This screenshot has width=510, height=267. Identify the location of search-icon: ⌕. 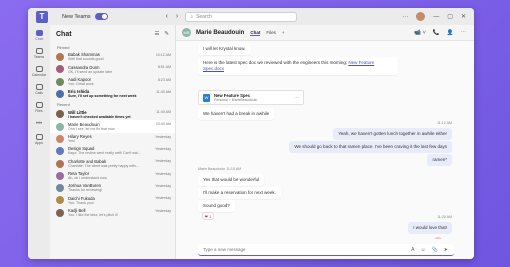
(192, 16).